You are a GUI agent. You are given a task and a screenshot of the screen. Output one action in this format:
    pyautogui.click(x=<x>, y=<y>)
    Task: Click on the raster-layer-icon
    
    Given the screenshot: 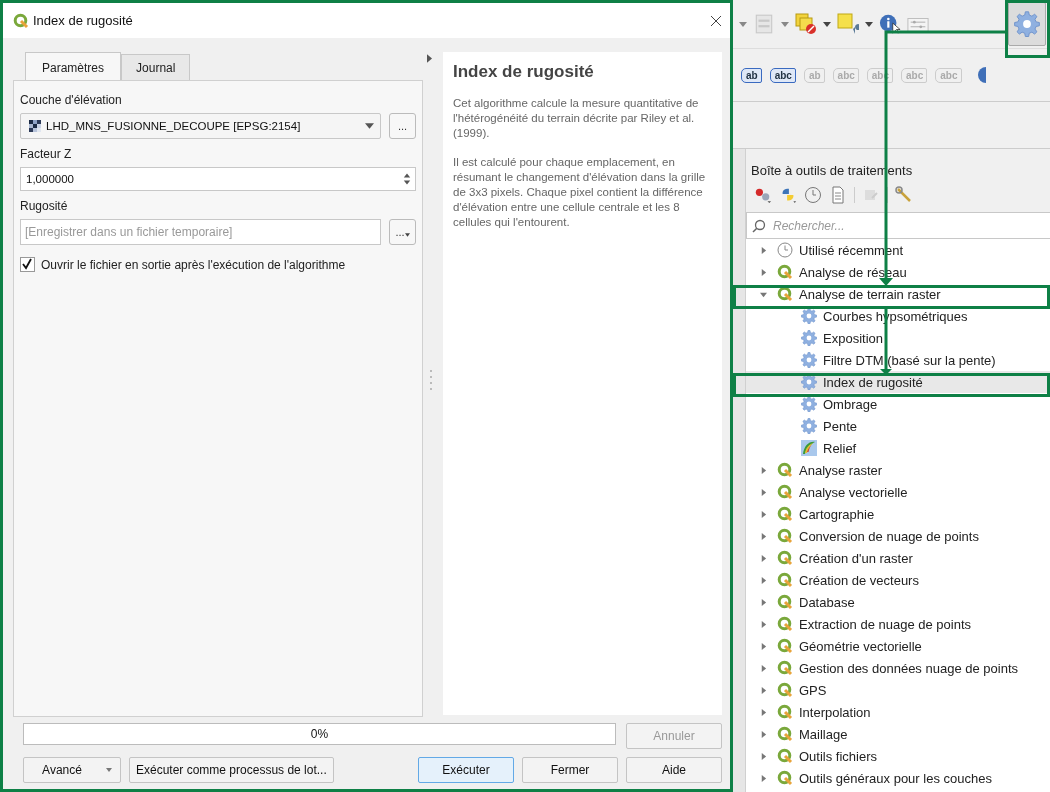 What is the action you would take?
    pyautogui.click(x=35, y=126)
    